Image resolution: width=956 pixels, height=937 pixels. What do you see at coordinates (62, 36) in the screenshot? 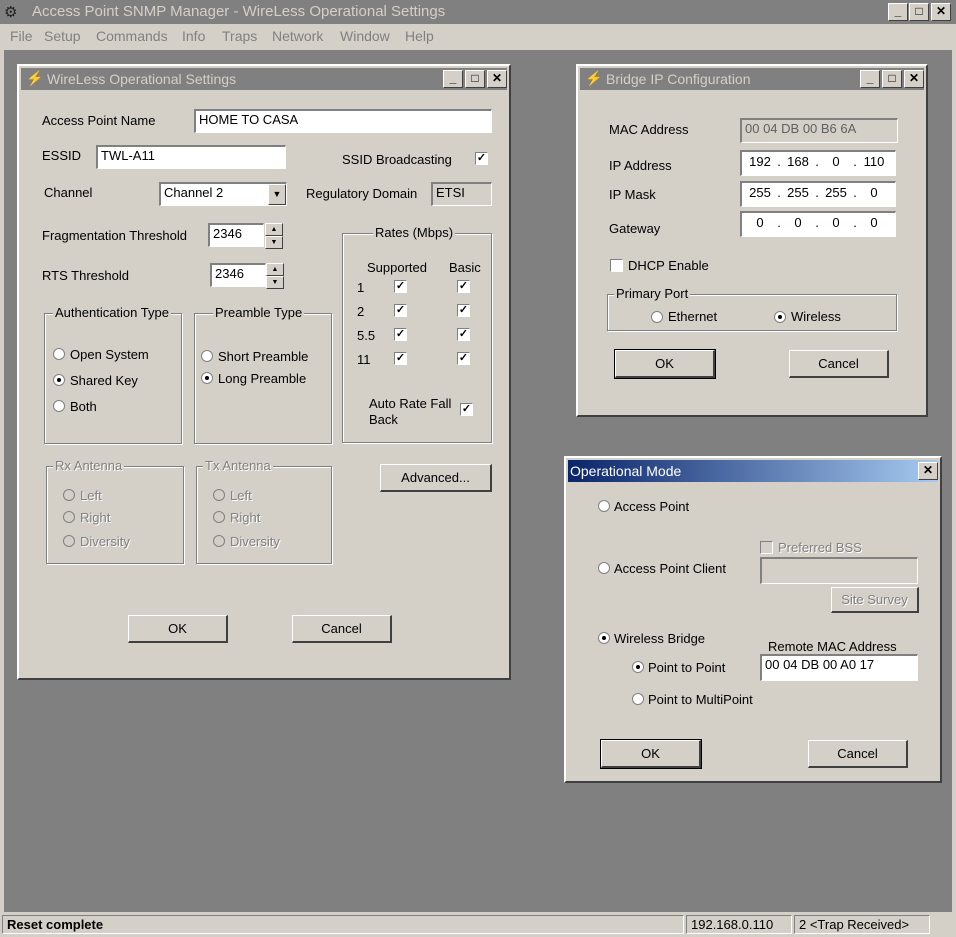
I see `menu-setup: Setup` at bounding box center [62, 36].